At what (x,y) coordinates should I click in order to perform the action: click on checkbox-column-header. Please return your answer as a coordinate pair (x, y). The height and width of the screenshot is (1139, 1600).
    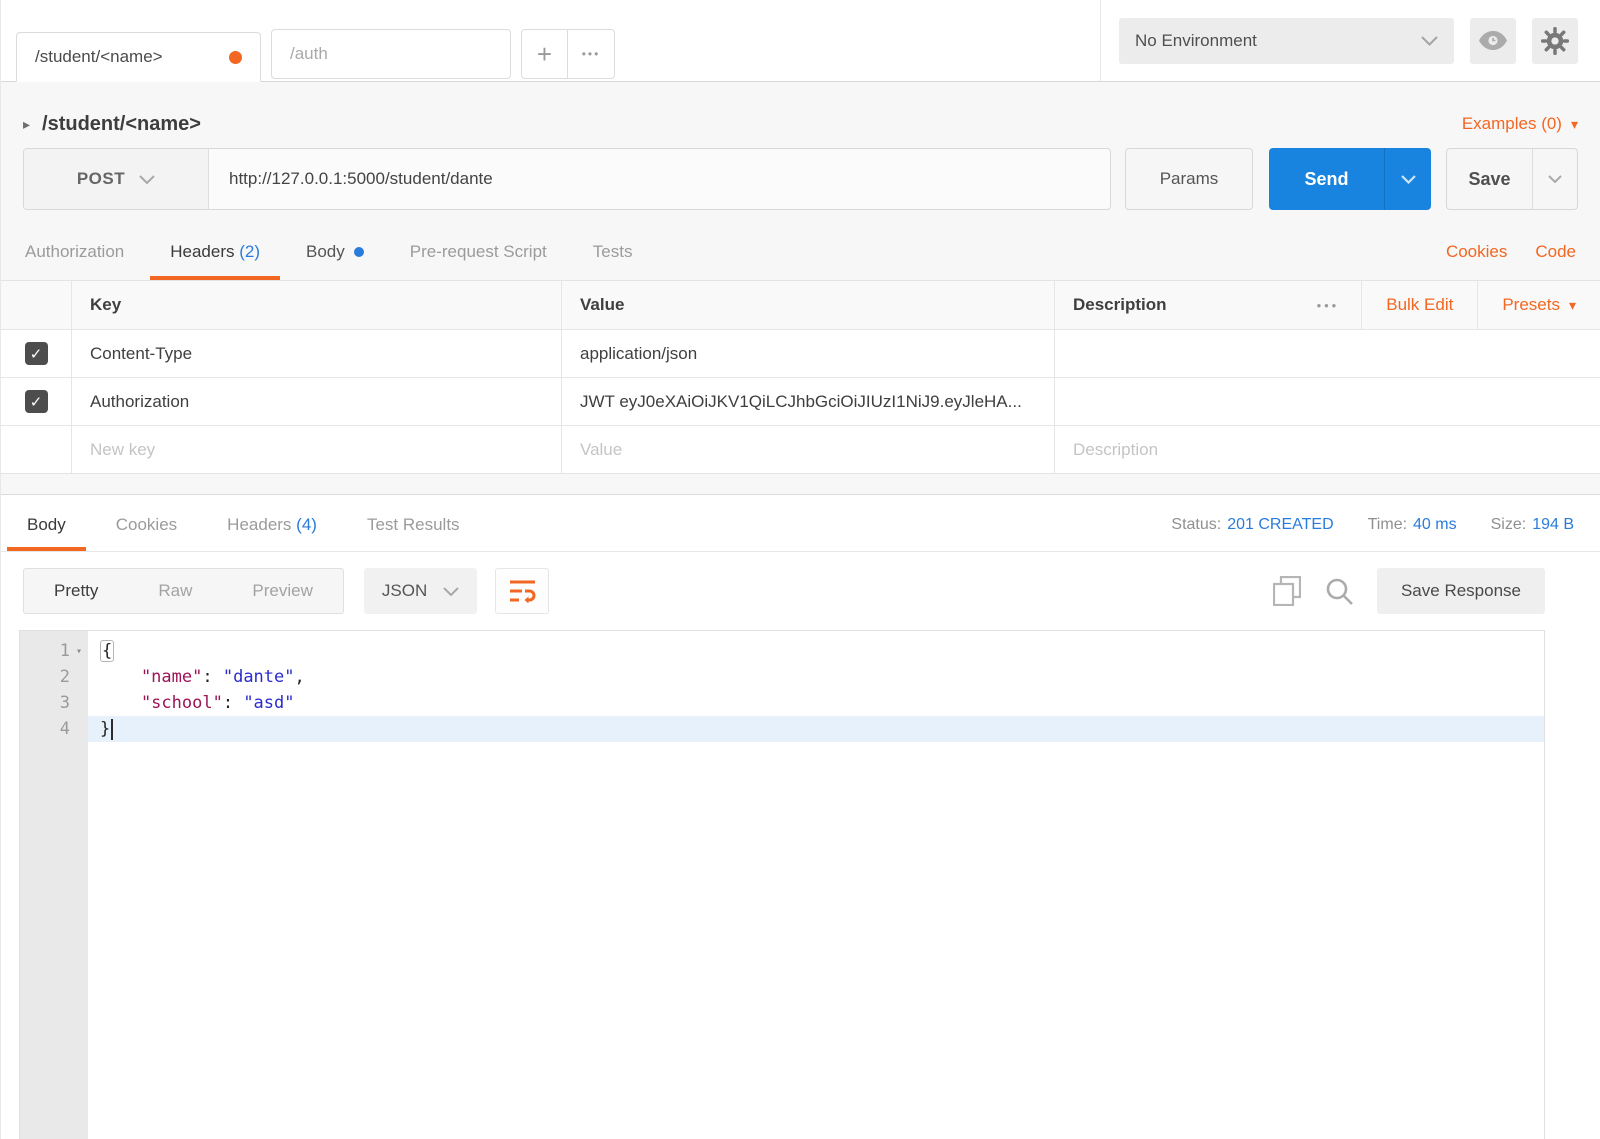
    Looking at the image, I should click on (36, 305).